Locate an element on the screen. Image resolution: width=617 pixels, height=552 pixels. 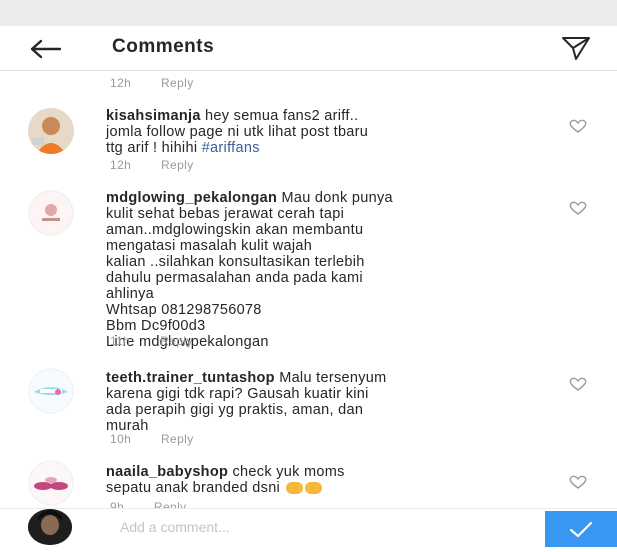
comment-meta: 12h Reply is located at coordinates (152, 165).